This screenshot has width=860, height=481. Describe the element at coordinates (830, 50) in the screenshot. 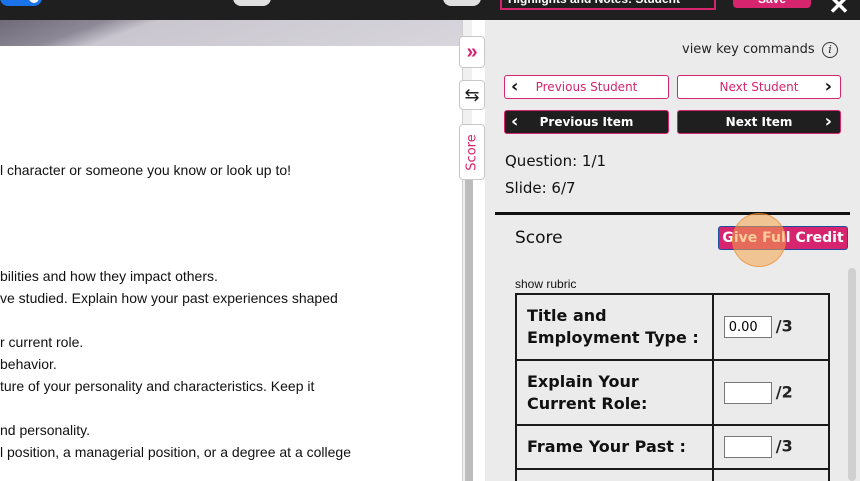

I see `info-icon: i` at that location.